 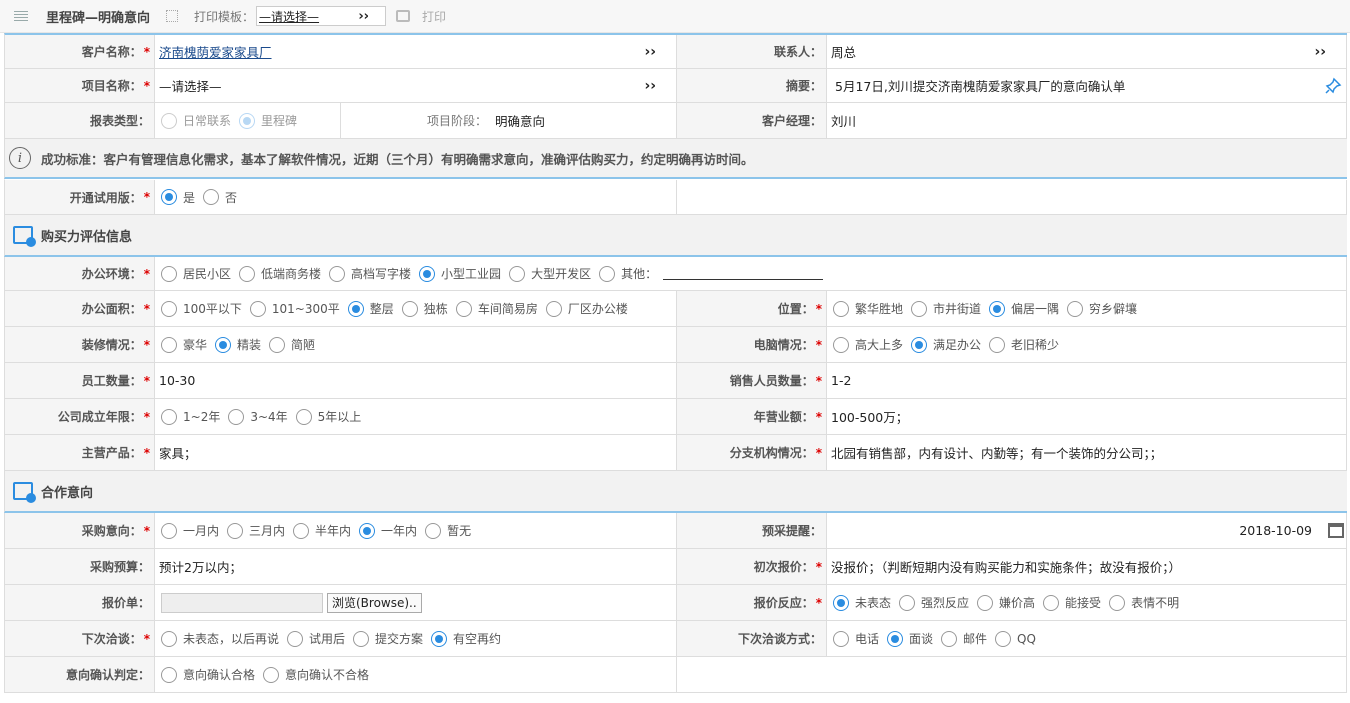 I want to click on radio-milestone: 里程碑, so click(x=267, y=120).